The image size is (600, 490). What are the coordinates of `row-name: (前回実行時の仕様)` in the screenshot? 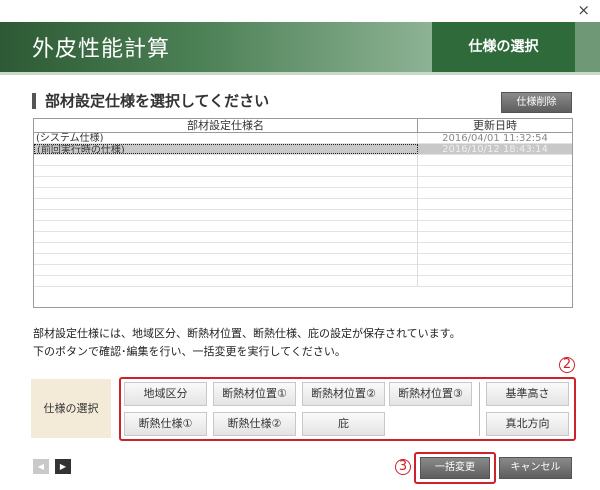 It's located at (226, 149).